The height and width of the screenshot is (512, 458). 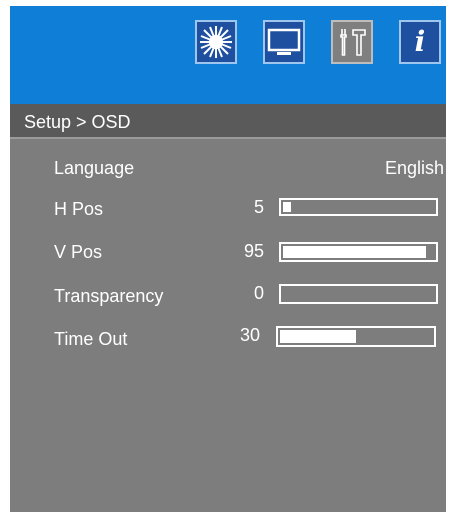 I want to click on time-out-slider, so click(x=356, y=336).